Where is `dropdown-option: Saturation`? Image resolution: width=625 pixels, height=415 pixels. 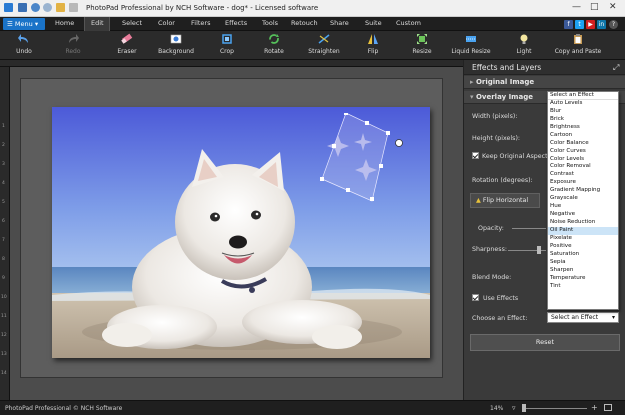 dropdown-option: Saturation is located at coordinates (583, 255).